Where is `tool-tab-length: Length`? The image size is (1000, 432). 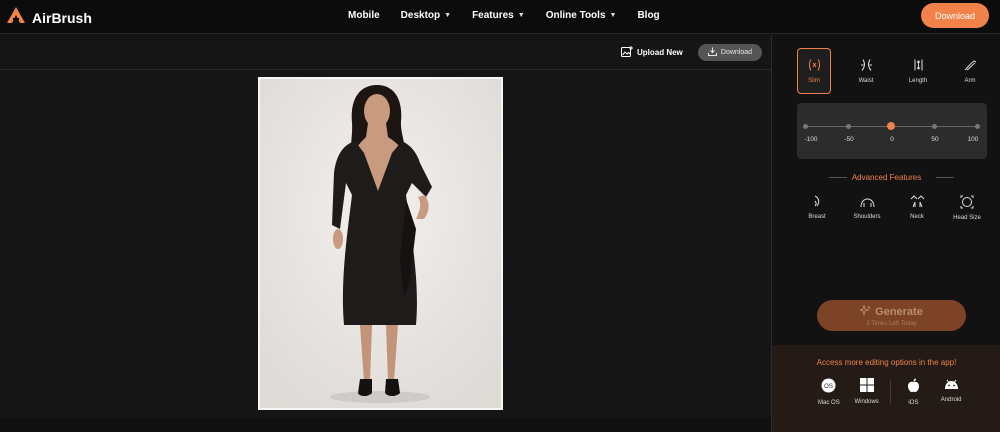
tool-tab-length: Length is located at coordinates (918, 71).